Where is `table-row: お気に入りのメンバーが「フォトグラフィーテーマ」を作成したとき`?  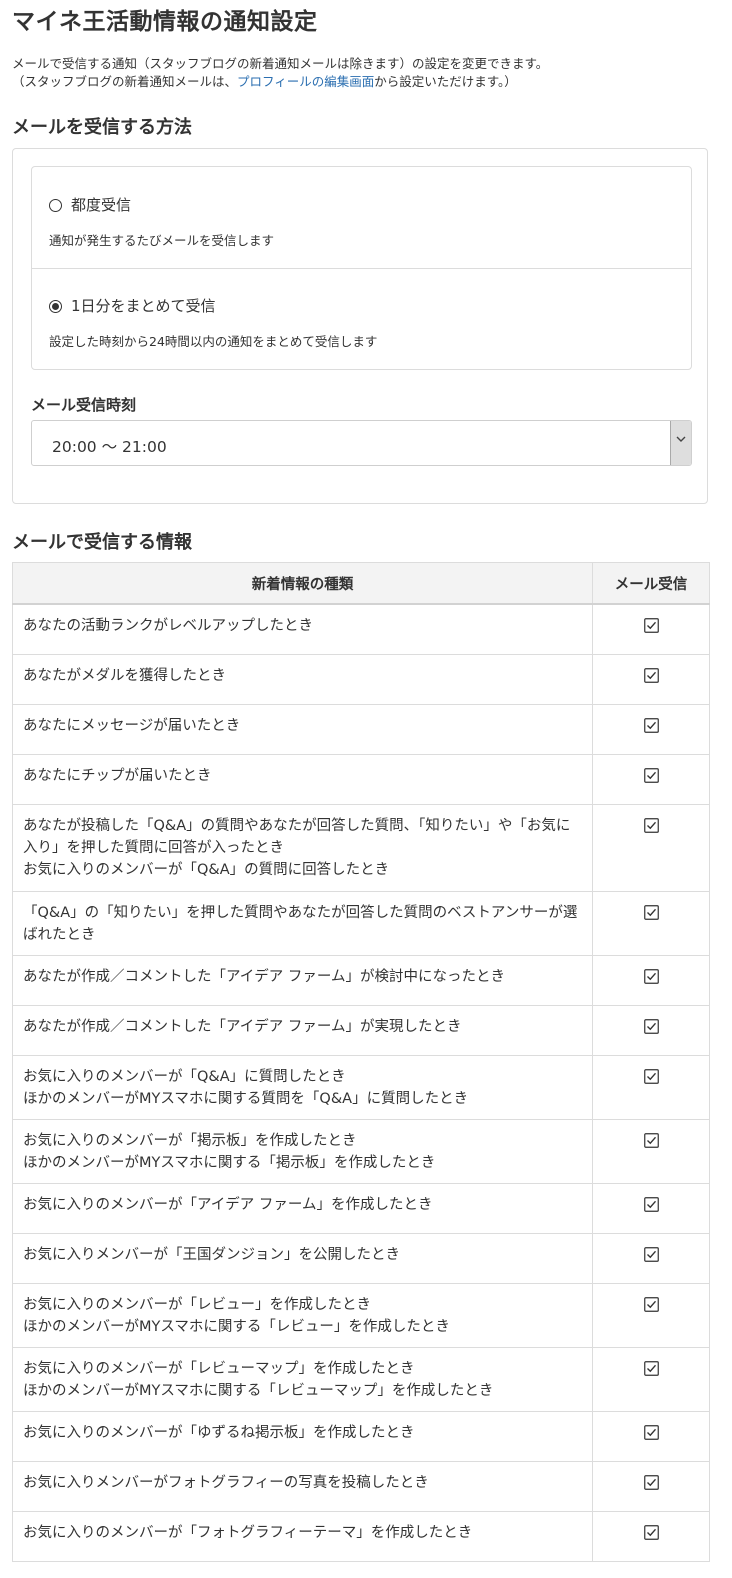 table-row: お気に入りのメンバーが「フォトグラフィーテーマ」を作成したとき is located at coordinates (361, 1536).